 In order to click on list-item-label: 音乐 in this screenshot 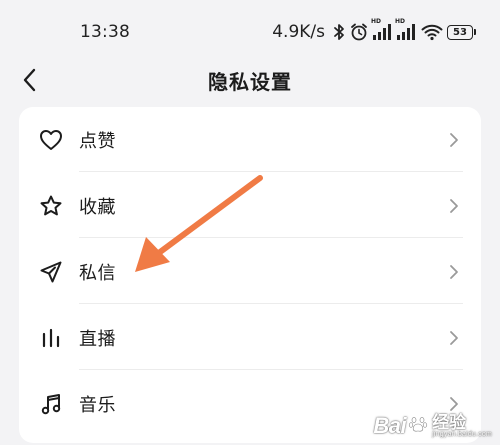, I will do `click(97, 405)`.